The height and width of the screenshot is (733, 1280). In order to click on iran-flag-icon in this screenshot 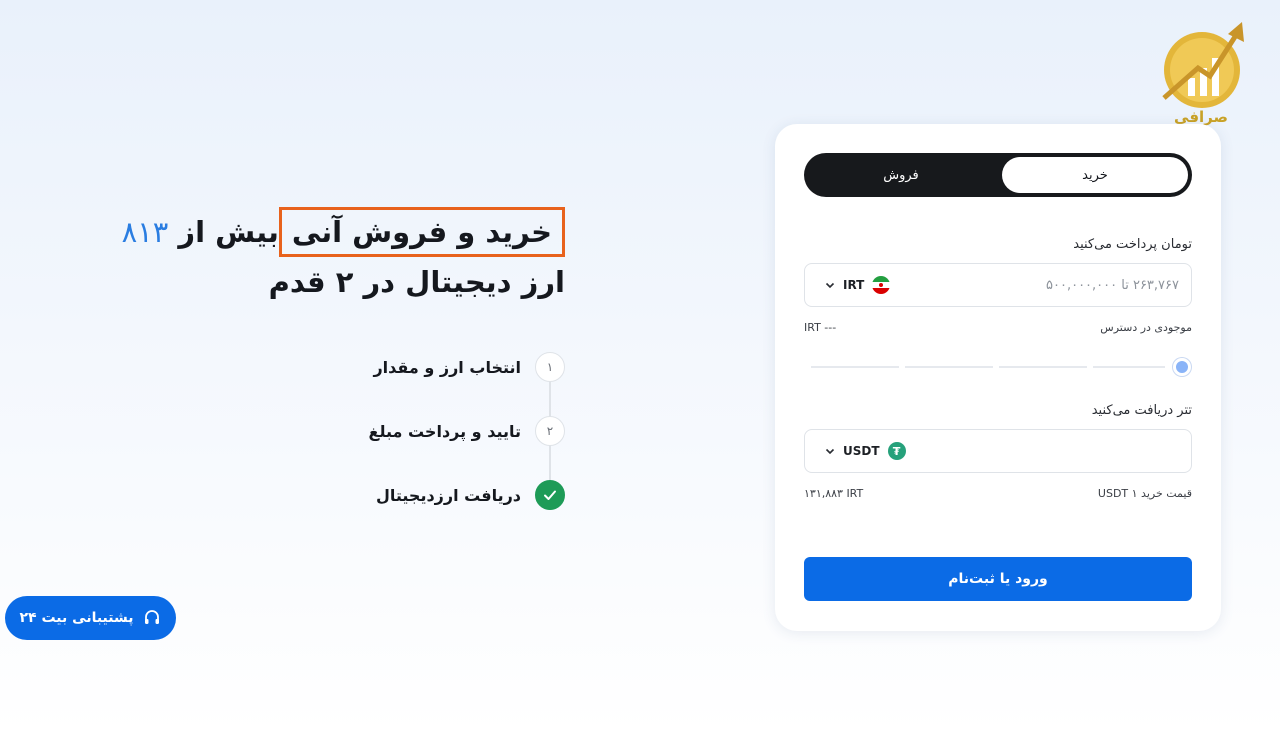, I will do `click(881, 285)`.